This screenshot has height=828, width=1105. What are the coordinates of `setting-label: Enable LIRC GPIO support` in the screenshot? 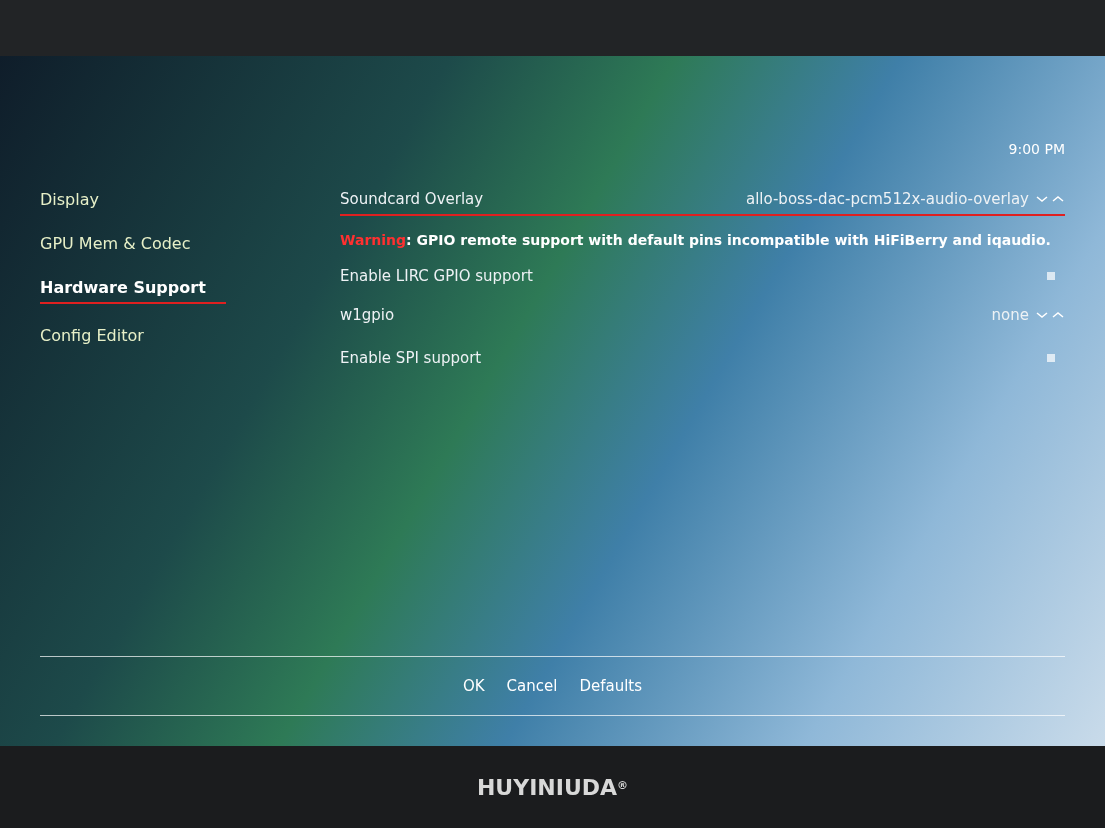 It's located at (436, 276).